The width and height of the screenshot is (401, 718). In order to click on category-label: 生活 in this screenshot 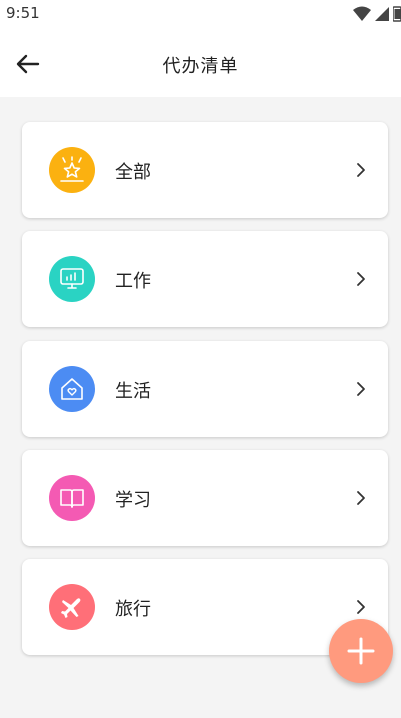, I will do `click(133, 391)`.